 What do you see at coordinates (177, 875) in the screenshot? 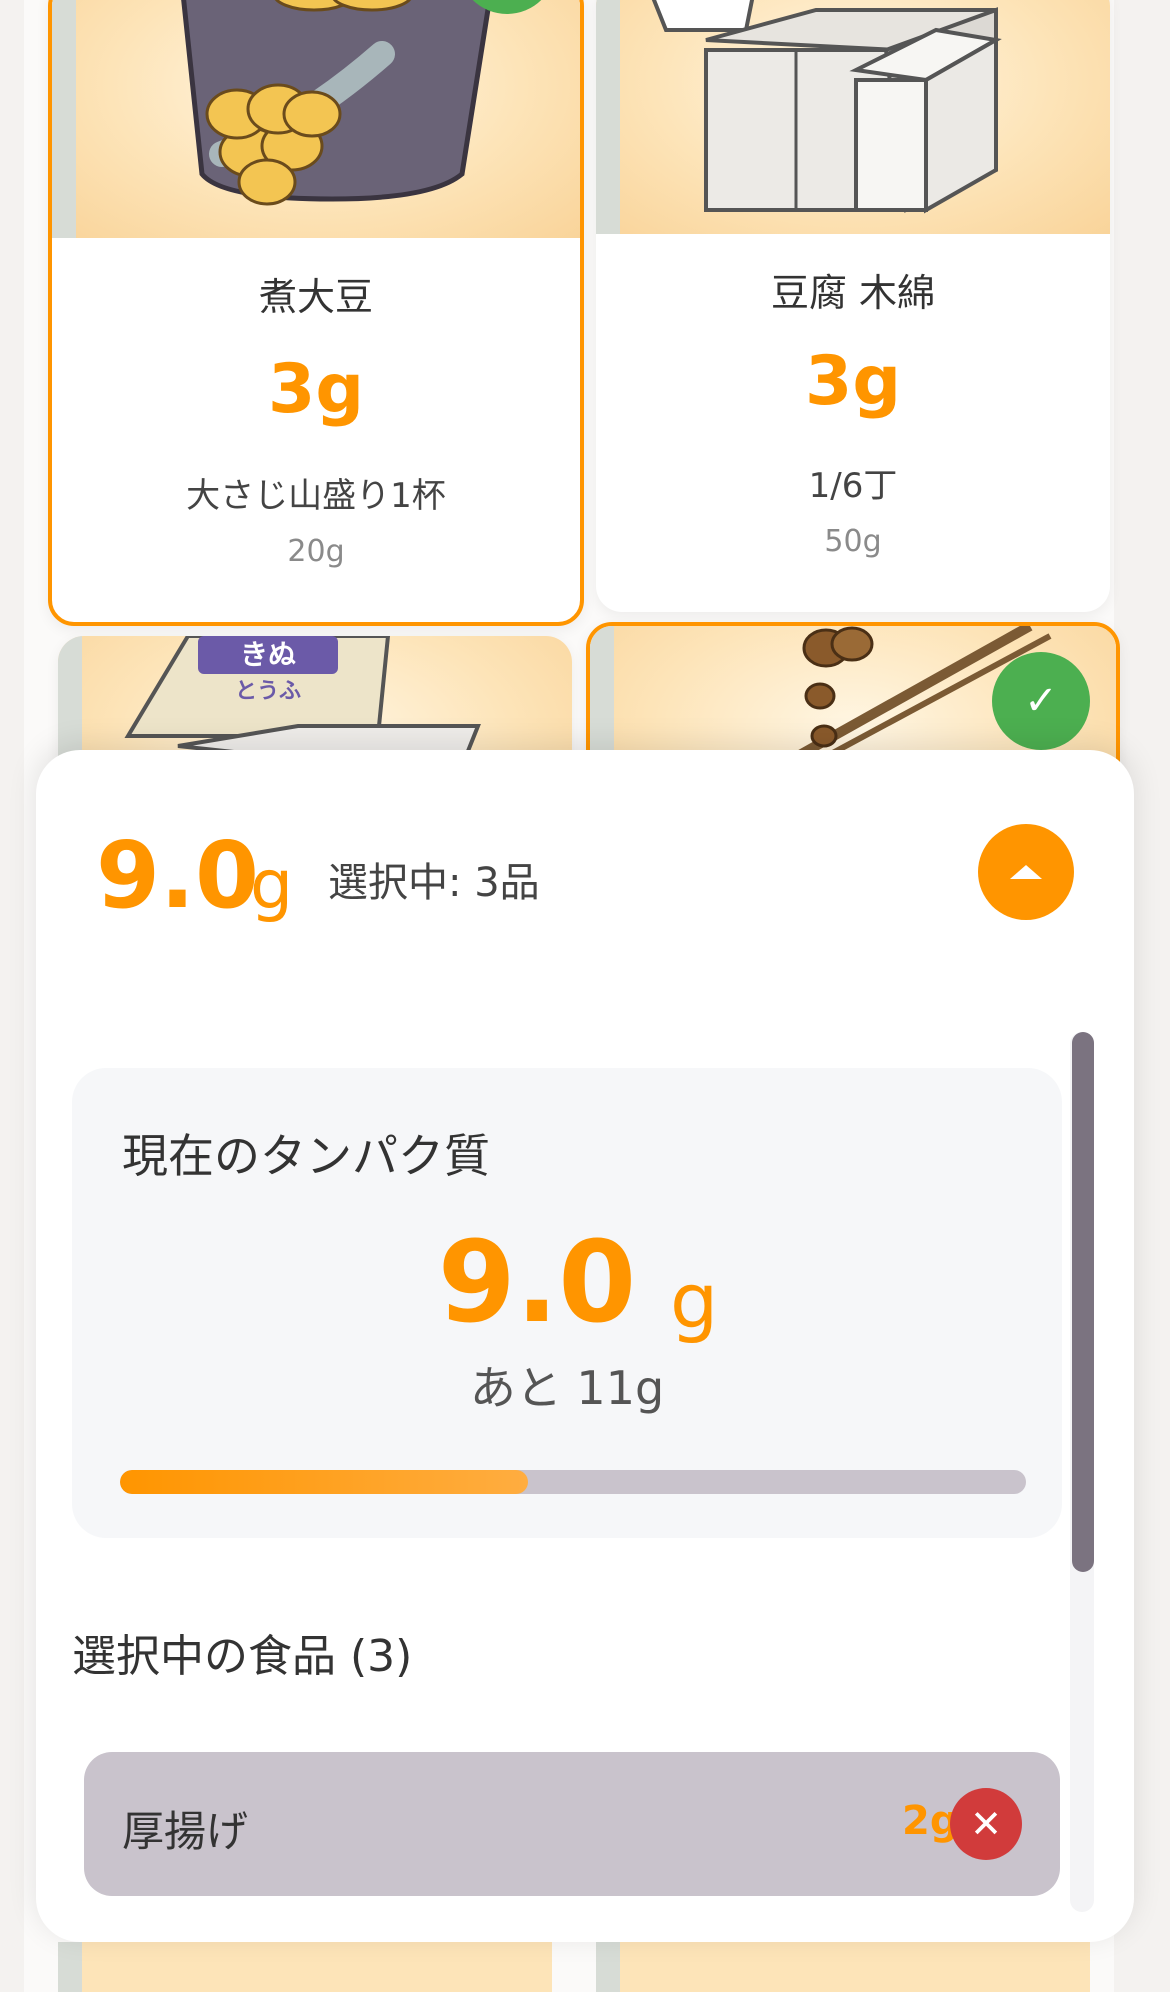
I see `sheet-total-value: 9.0` at bounding box center [177, 875].